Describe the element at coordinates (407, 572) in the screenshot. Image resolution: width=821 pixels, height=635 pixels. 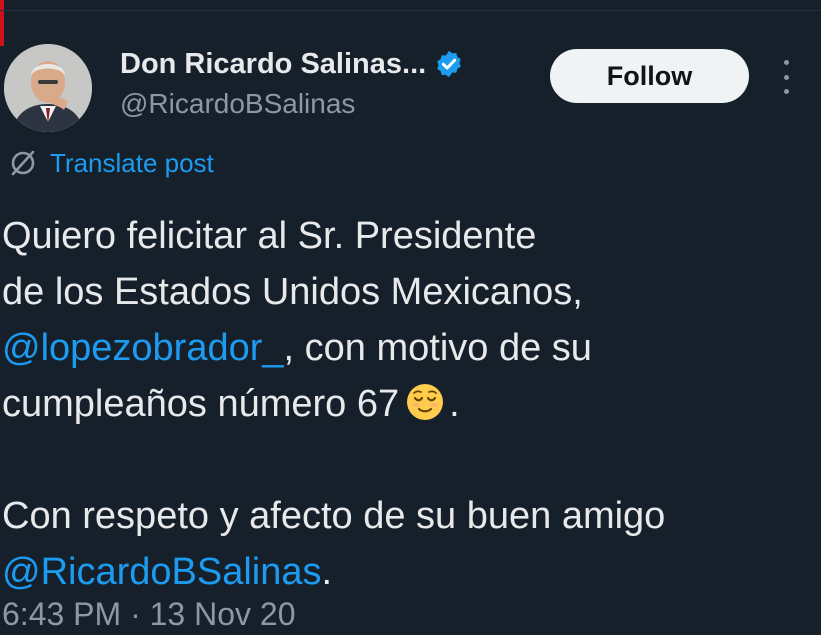
I see `post-line: @RicardoBSalinas.` at that location.